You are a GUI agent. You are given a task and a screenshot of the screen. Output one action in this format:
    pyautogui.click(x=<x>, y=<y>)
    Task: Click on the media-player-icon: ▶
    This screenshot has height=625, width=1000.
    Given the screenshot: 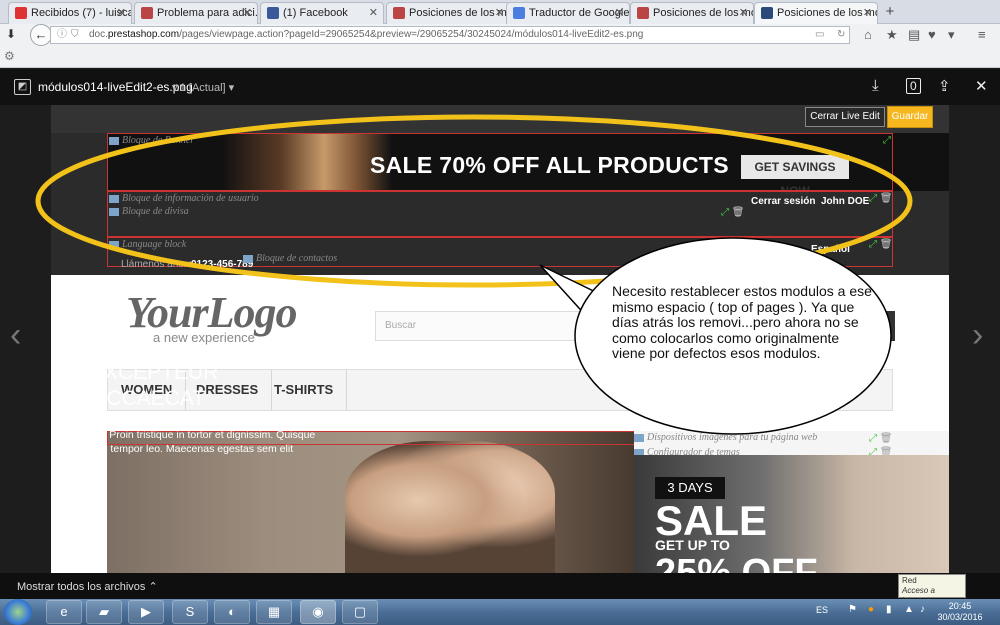 What is the action you would take?
    pyautogui.click(x=146, y=612)
    